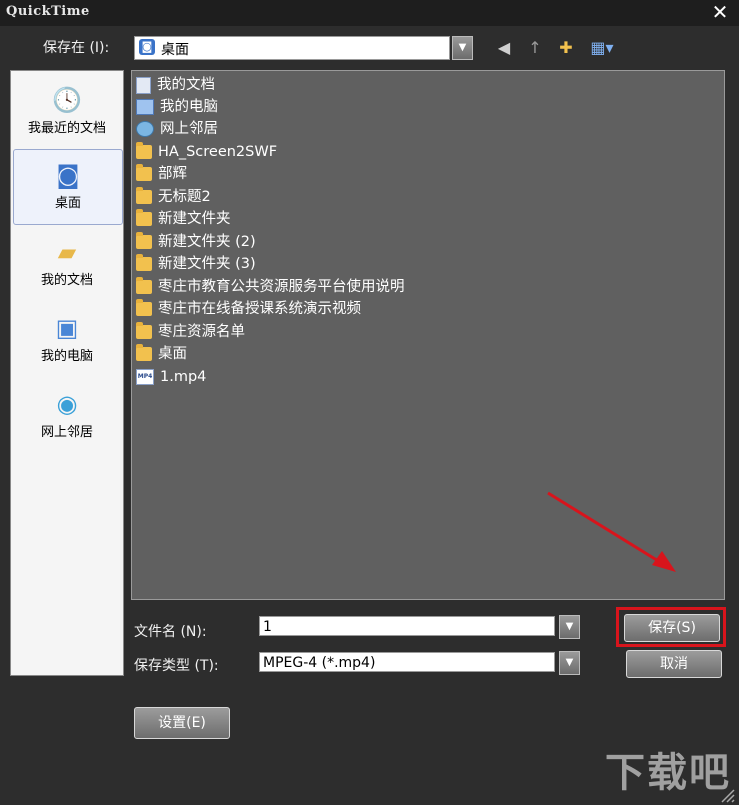 The image size is (739, 805). Describe the element at coordinates (177, 129) in the screenshot. I see `list-item: 网上邻居` at that location.